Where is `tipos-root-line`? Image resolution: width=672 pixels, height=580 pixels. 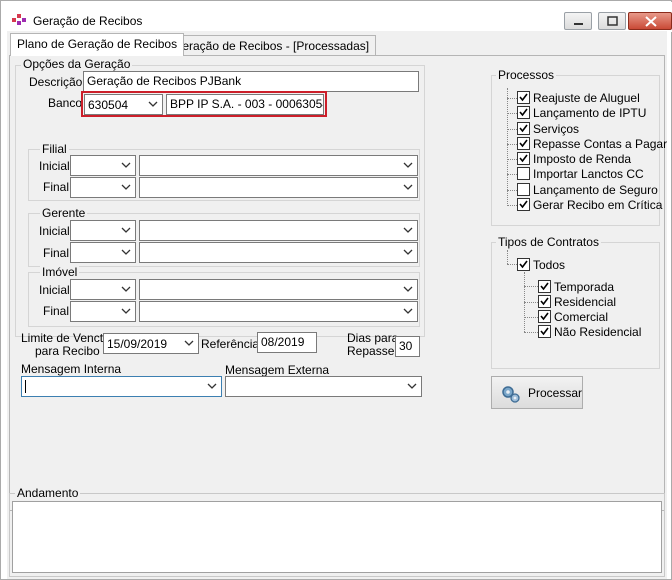 tipos-root-line is located at coordinates (507, 257).